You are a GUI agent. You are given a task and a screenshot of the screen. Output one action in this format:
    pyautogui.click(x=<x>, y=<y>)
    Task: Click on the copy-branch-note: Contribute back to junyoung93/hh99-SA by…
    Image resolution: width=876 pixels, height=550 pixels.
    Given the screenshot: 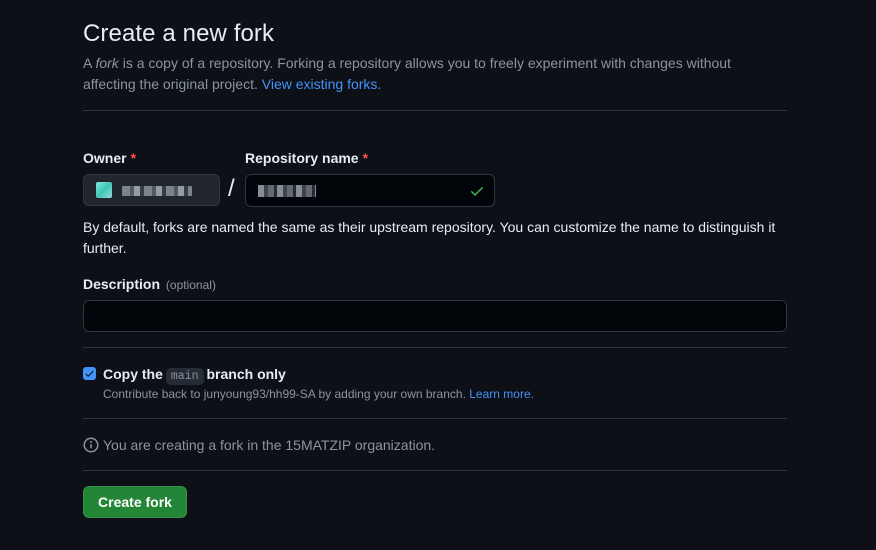 What is the action you would take?
    pyautogui.click(x=318, y=394)
    